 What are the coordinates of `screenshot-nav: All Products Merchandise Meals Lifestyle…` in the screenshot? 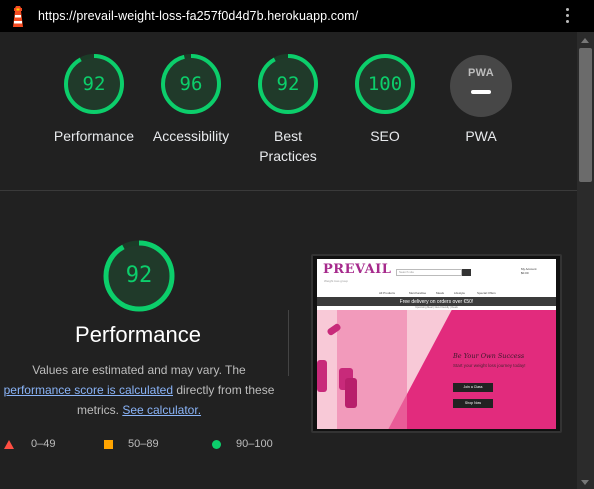 It's located at (436, 293).